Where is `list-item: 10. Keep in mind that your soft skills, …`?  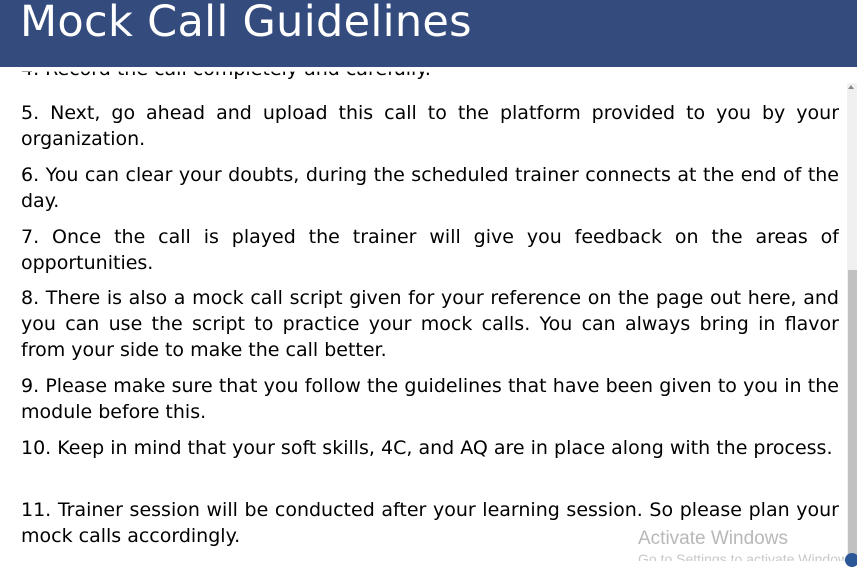 list-item: 10. Keep in mind that your soft skills, … is located at coordinates (427, 448).